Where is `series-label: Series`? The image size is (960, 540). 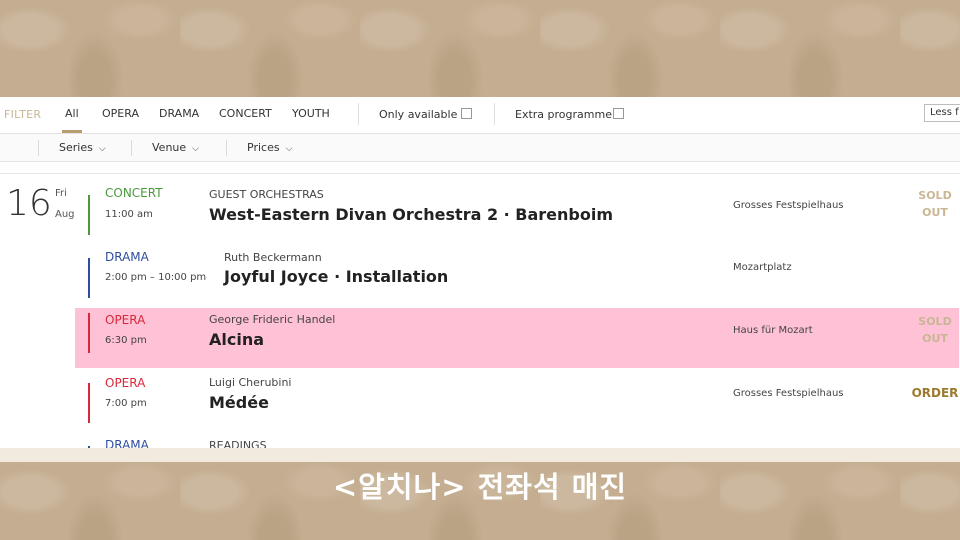
series-label: Series is located at coordinates (76, 147).